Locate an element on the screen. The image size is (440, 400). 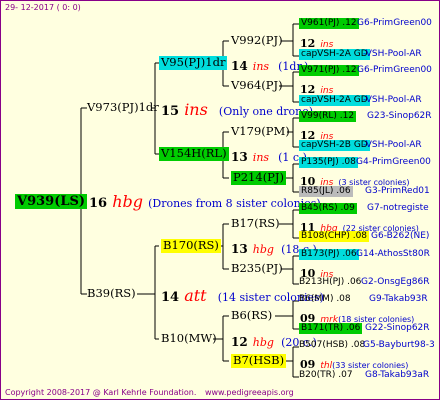
ancestor-b171: B171(TR) .06 is located at coordinates (331, 328).